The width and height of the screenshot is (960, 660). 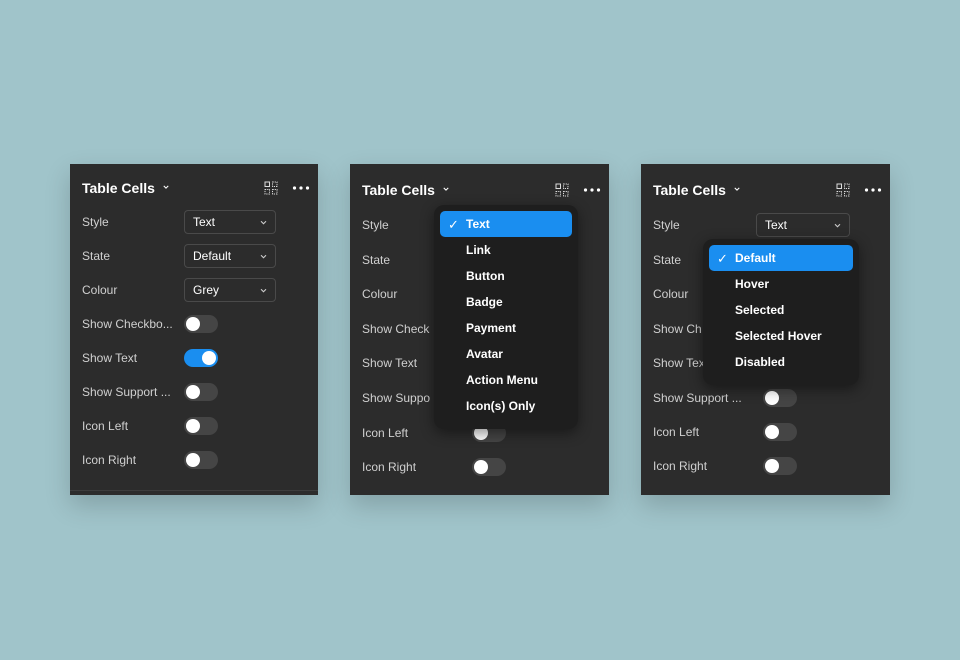 What do you see at coordinates (194, 490) in the screenshot?
I see `divider` at bounding box center [194, 490].